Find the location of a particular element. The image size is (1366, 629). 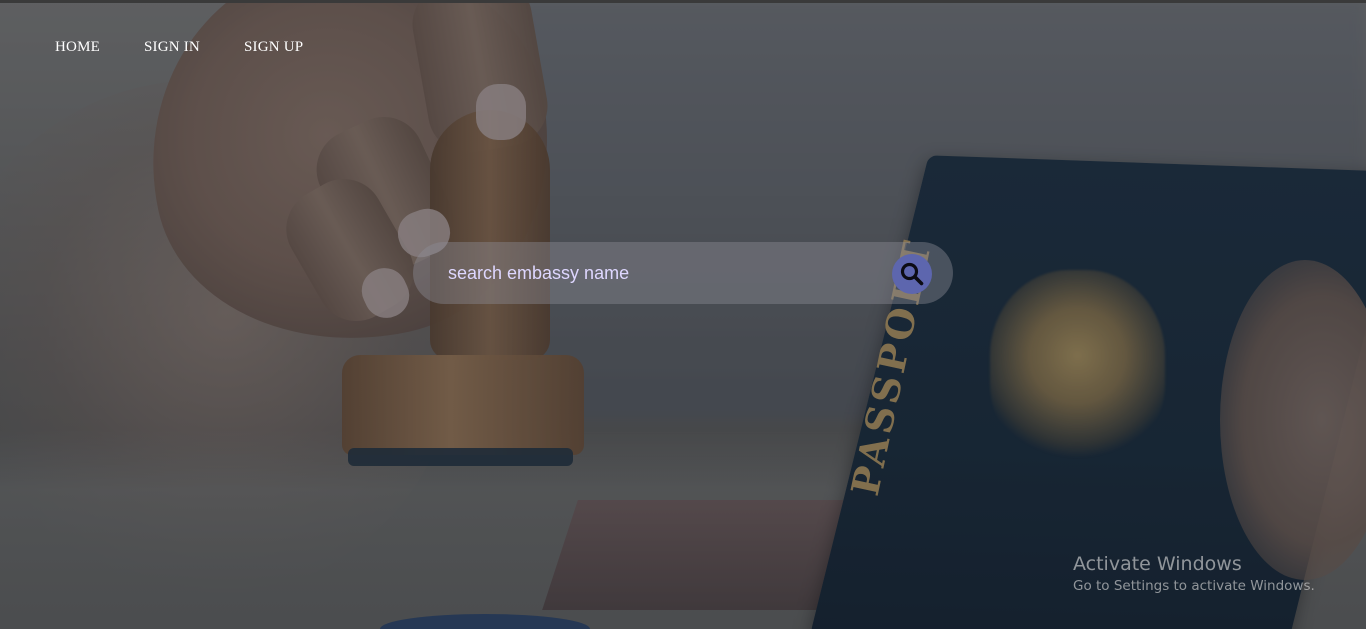

top-navigation: HOME SIGN IN SIGN UP is located at coordinates (201, 47).